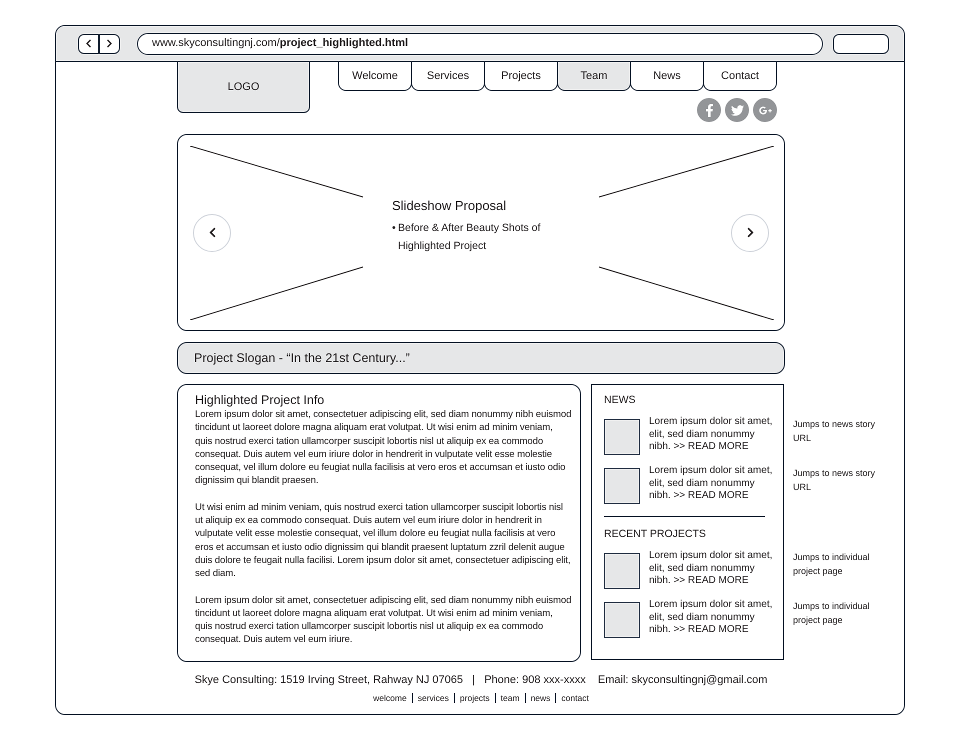 This screenshot has height=741, width=960. What do you see at coordinates (540, 697) in the screenshot?
I see `footer-link: news` at bounding box center [540, 697].